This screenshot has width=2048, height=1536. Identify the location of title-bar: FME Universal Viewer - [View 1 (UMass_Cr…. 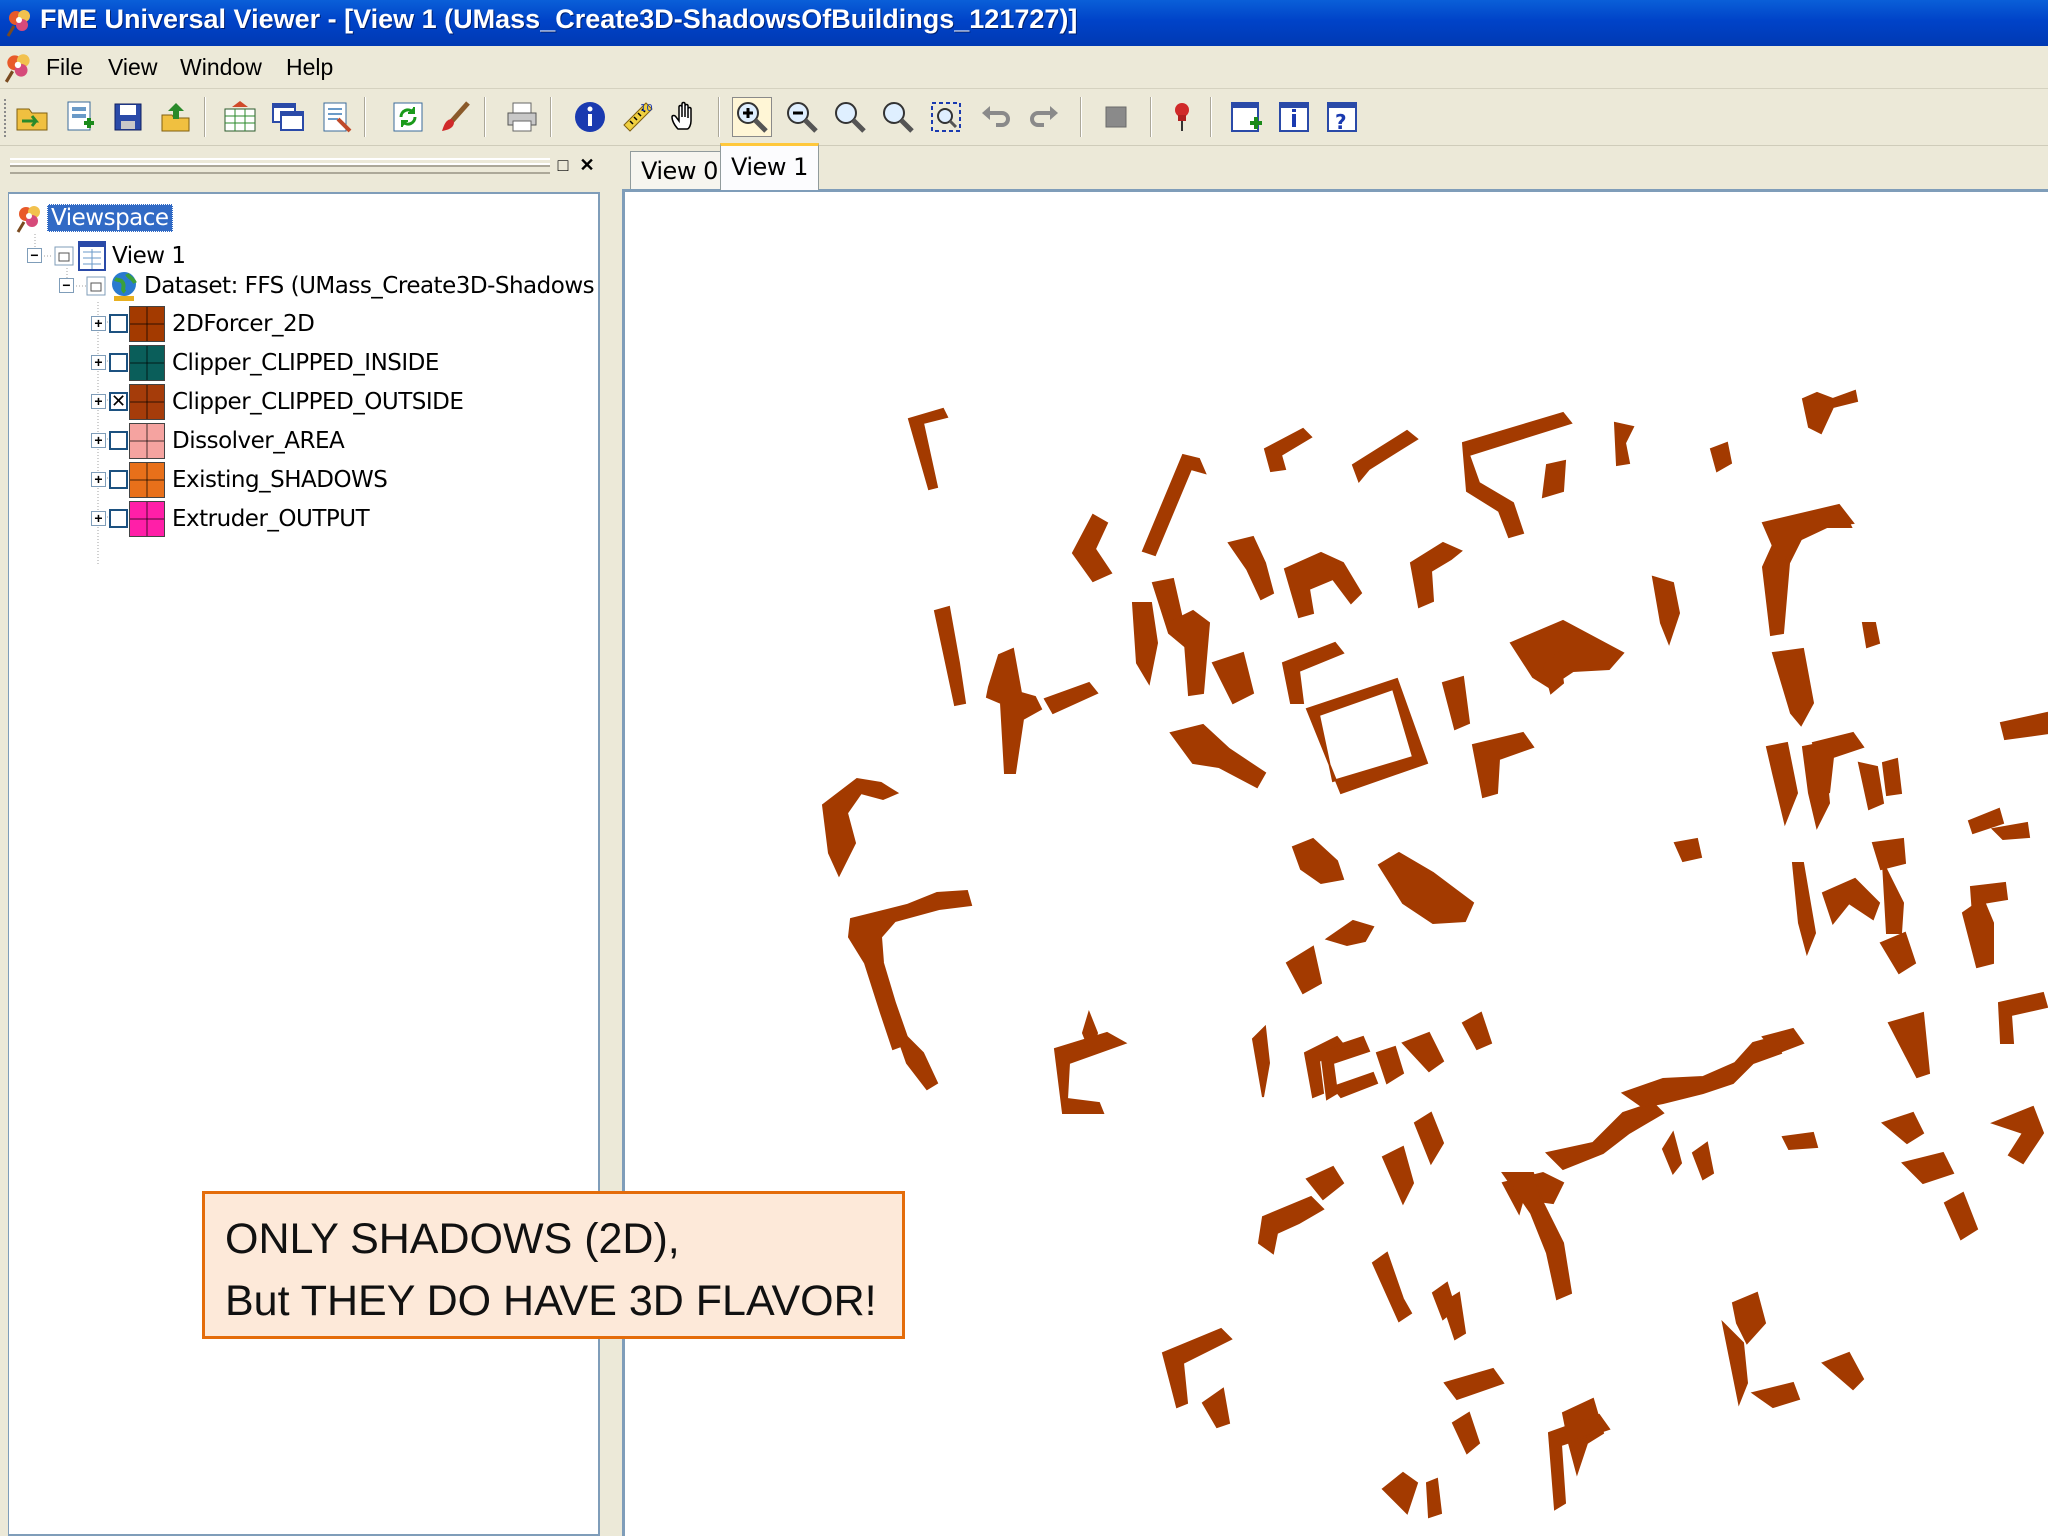
(1024, 23).